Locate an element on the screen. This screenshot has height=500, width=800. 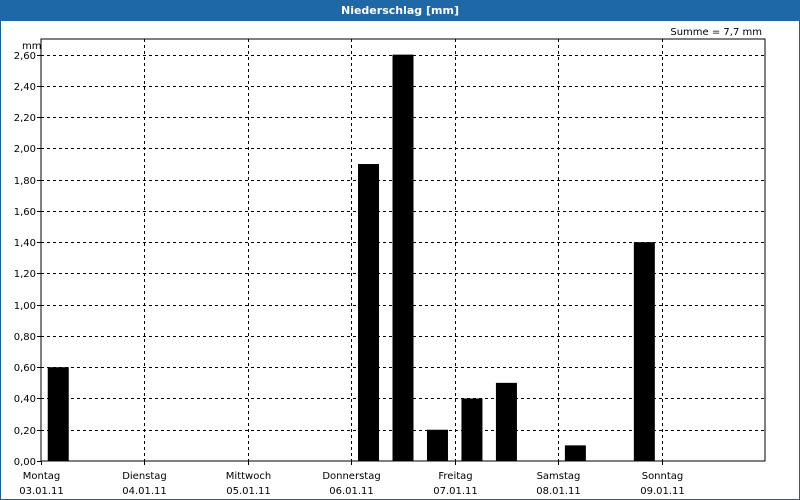
y-tick-label: 1,00 is located at coordinates (25, 306).